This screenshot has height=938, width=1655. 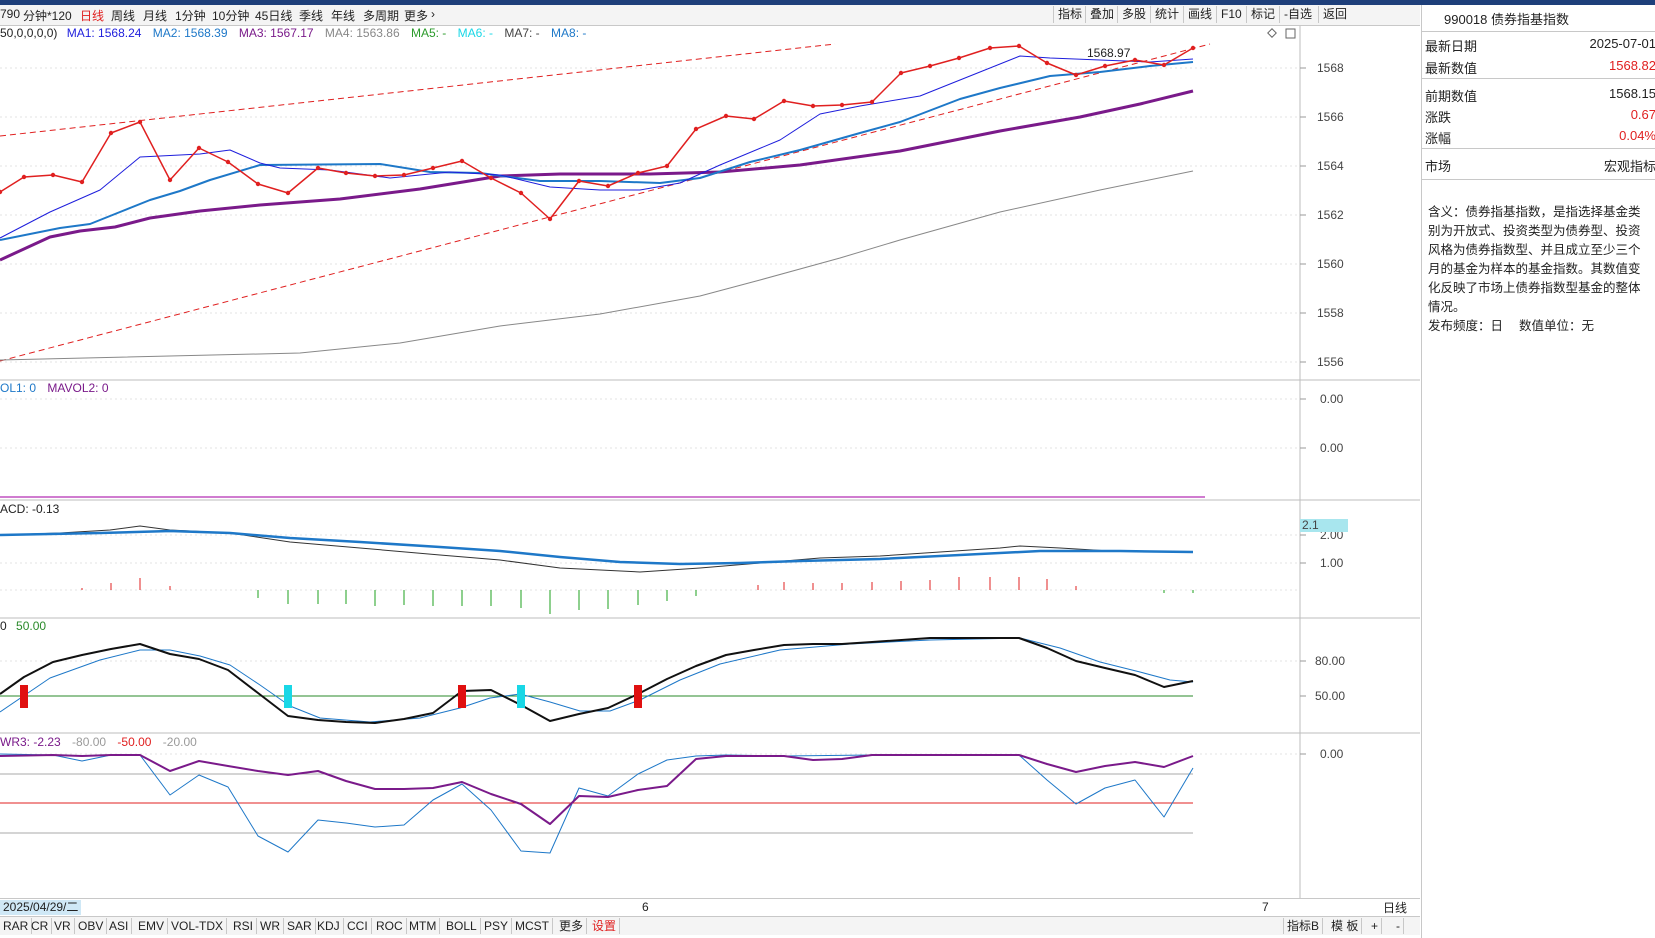 I want to click on close-price-line, so click(x=597, y=132).